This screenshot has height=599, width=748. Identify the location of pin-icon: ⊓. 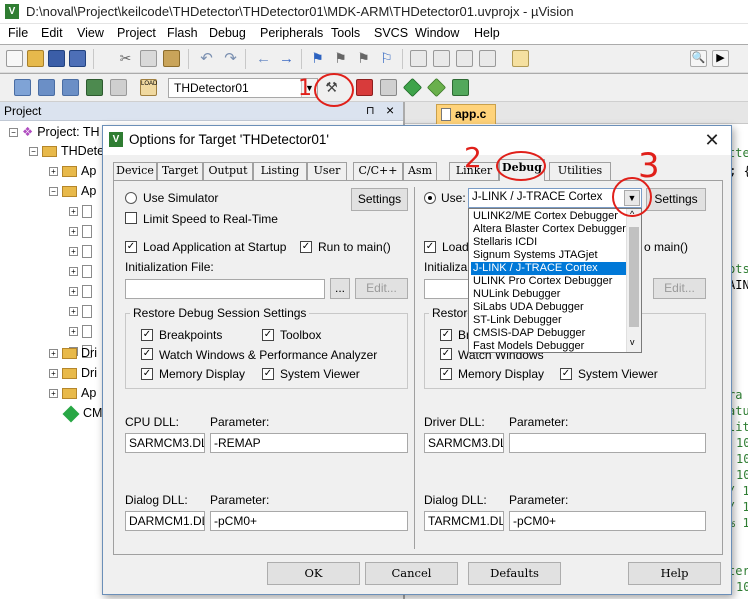
(370, 110).